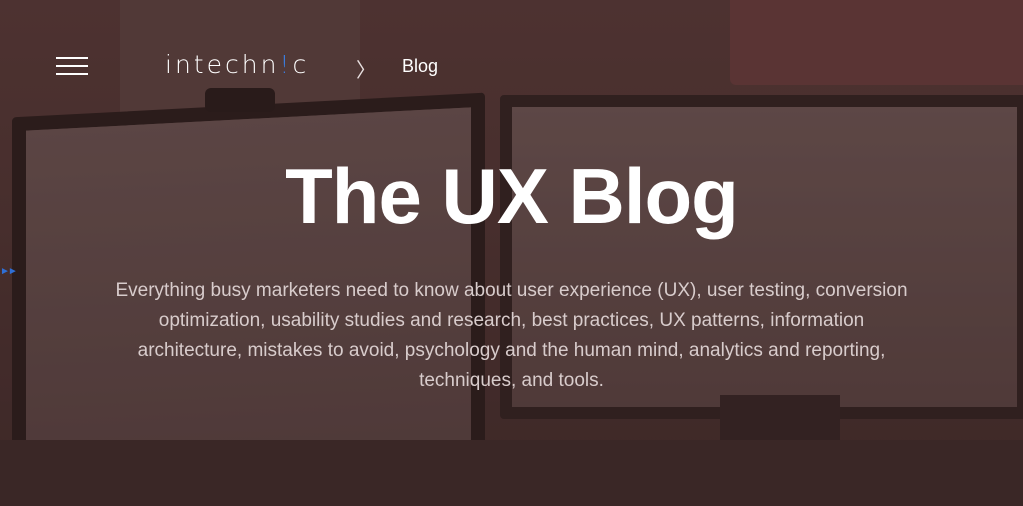 Image resolution: width=1023 pixels, height=506 pixels. Describe the element at coordinates (9, 271) in the screenshot. I see `double-arrow-right-icon: ►►` at that location.